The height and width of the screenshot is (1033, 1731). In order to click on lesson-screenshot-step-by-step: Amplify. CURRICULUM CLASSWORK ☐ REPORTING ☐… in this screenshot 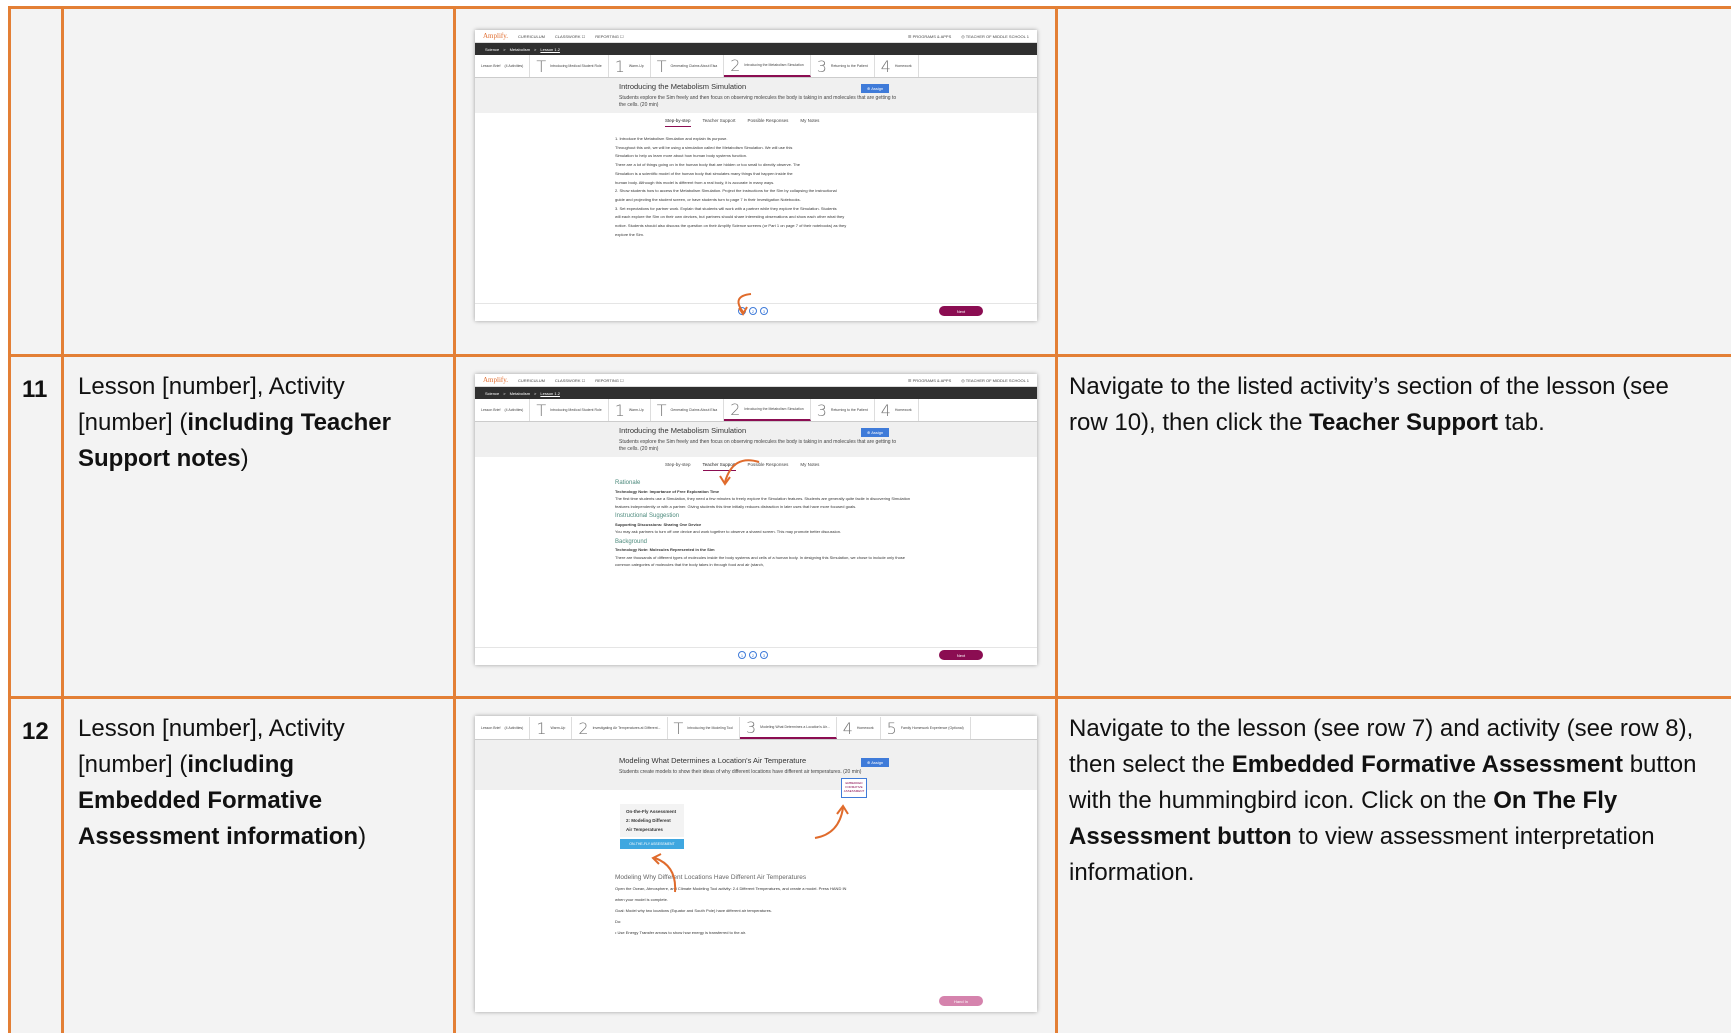, I will do `click(756, 175)`.